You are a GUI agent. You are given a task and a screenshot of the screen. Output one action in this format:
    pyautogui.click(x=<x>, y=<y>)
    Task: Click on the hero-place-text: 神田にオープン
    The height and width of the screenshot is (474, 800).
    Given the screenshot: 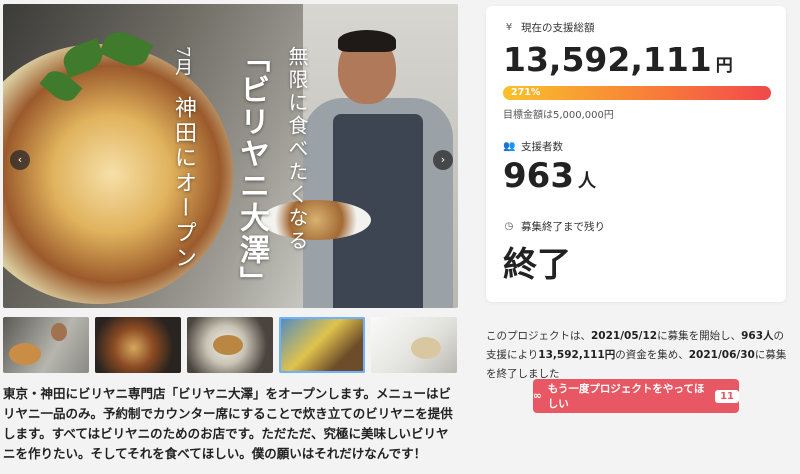 What is the action you would take?
    pyautogui.click(x=183, y=183)
    